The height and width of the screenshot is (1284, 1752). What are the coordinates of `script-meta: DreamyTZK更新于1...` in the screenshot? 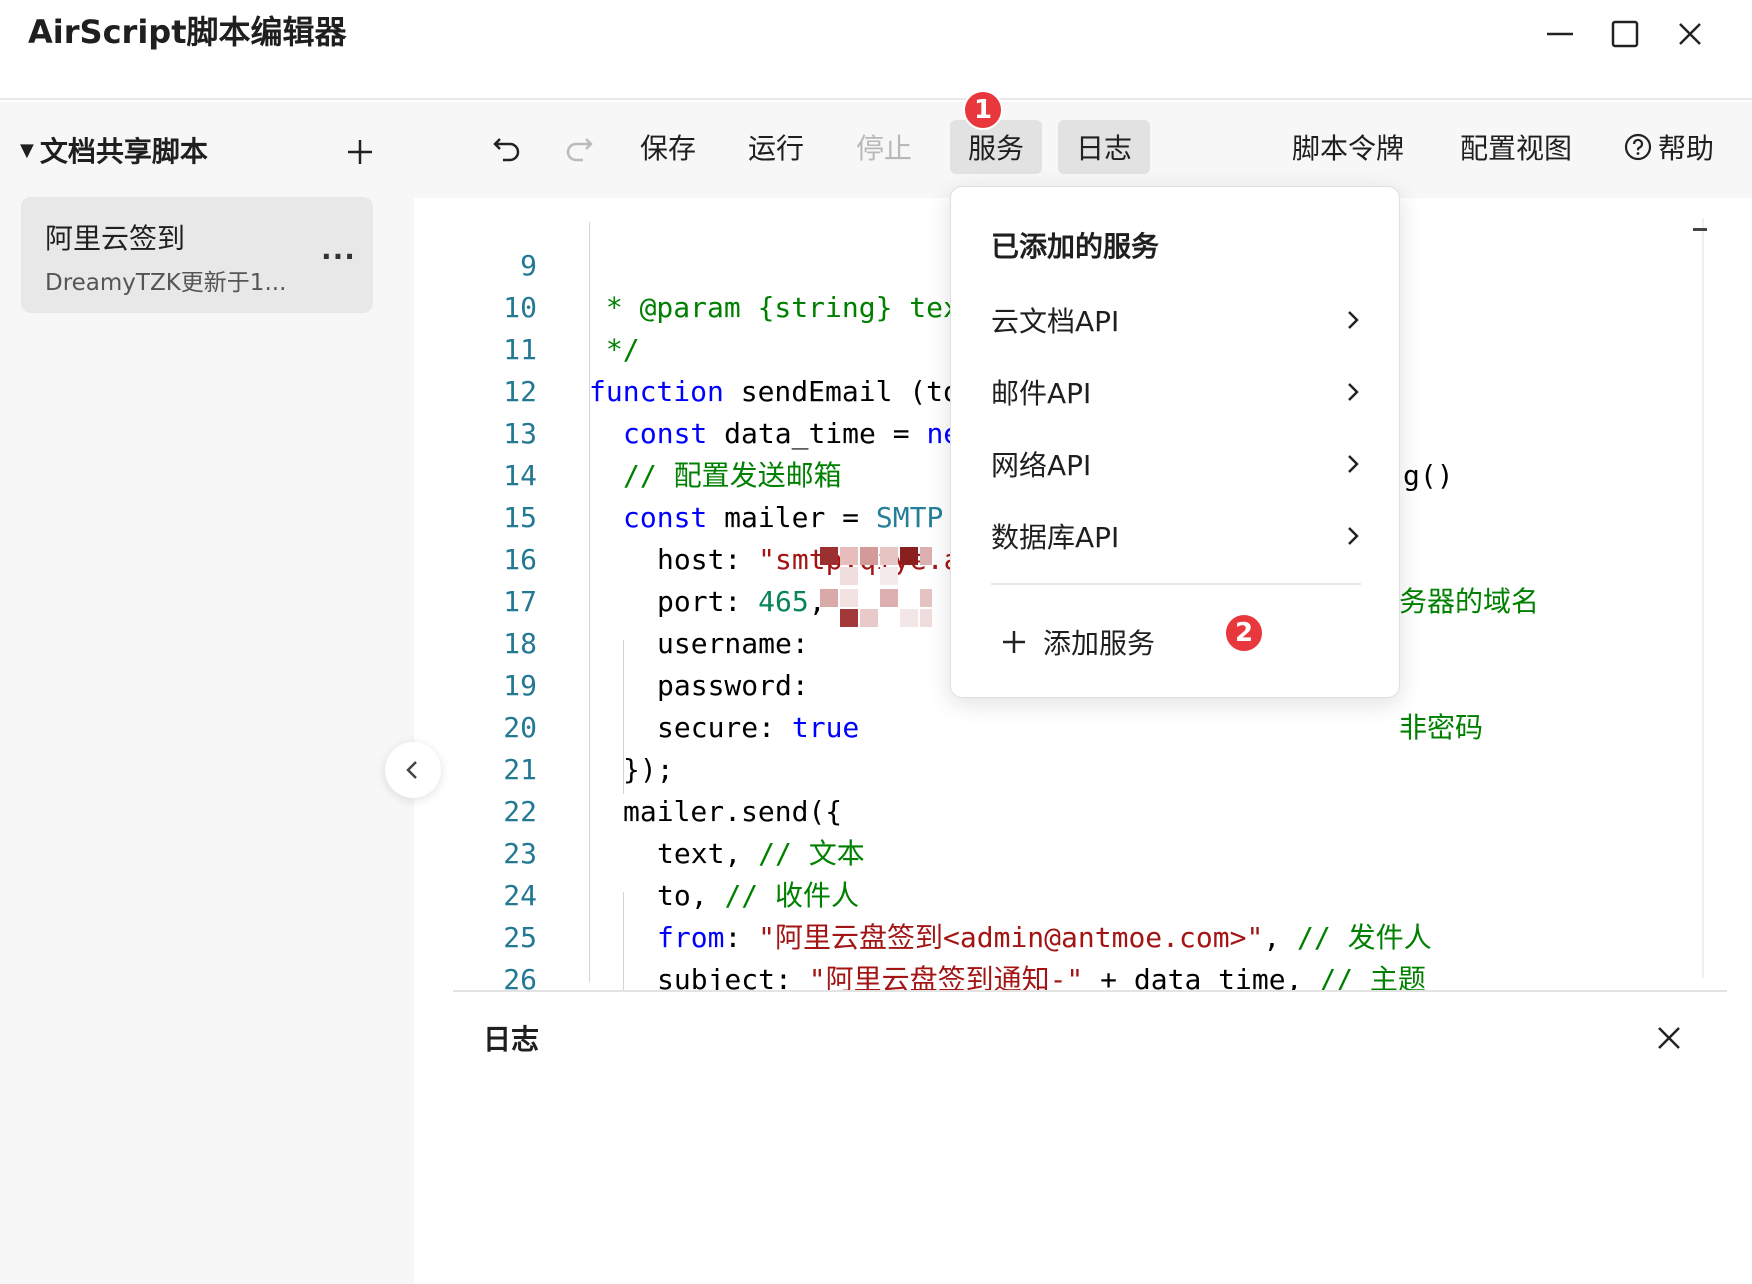 It's located at (166, 283).